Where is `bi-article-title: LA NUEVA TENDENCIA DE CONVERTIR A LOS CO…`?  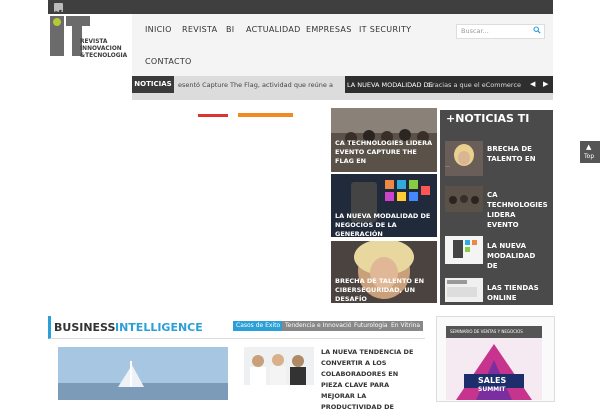 bi-article-title: LA NUEVA TENDENCIA DE CONVERTIR A LOS CO… is located at coordinates (368, 380).